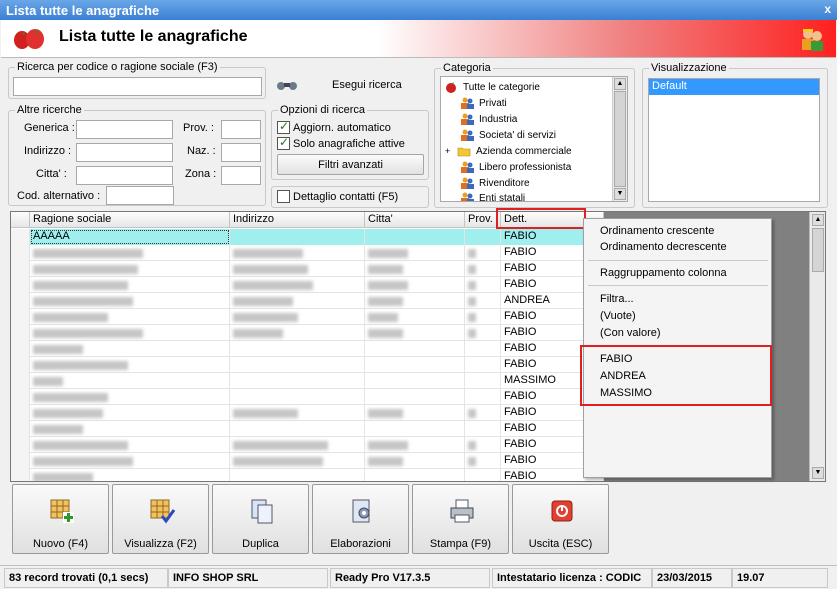  Describe the element at coordinates (160, 519) in the screenshot. I see `visualizza-button: Visualizza (F2)` at that location.